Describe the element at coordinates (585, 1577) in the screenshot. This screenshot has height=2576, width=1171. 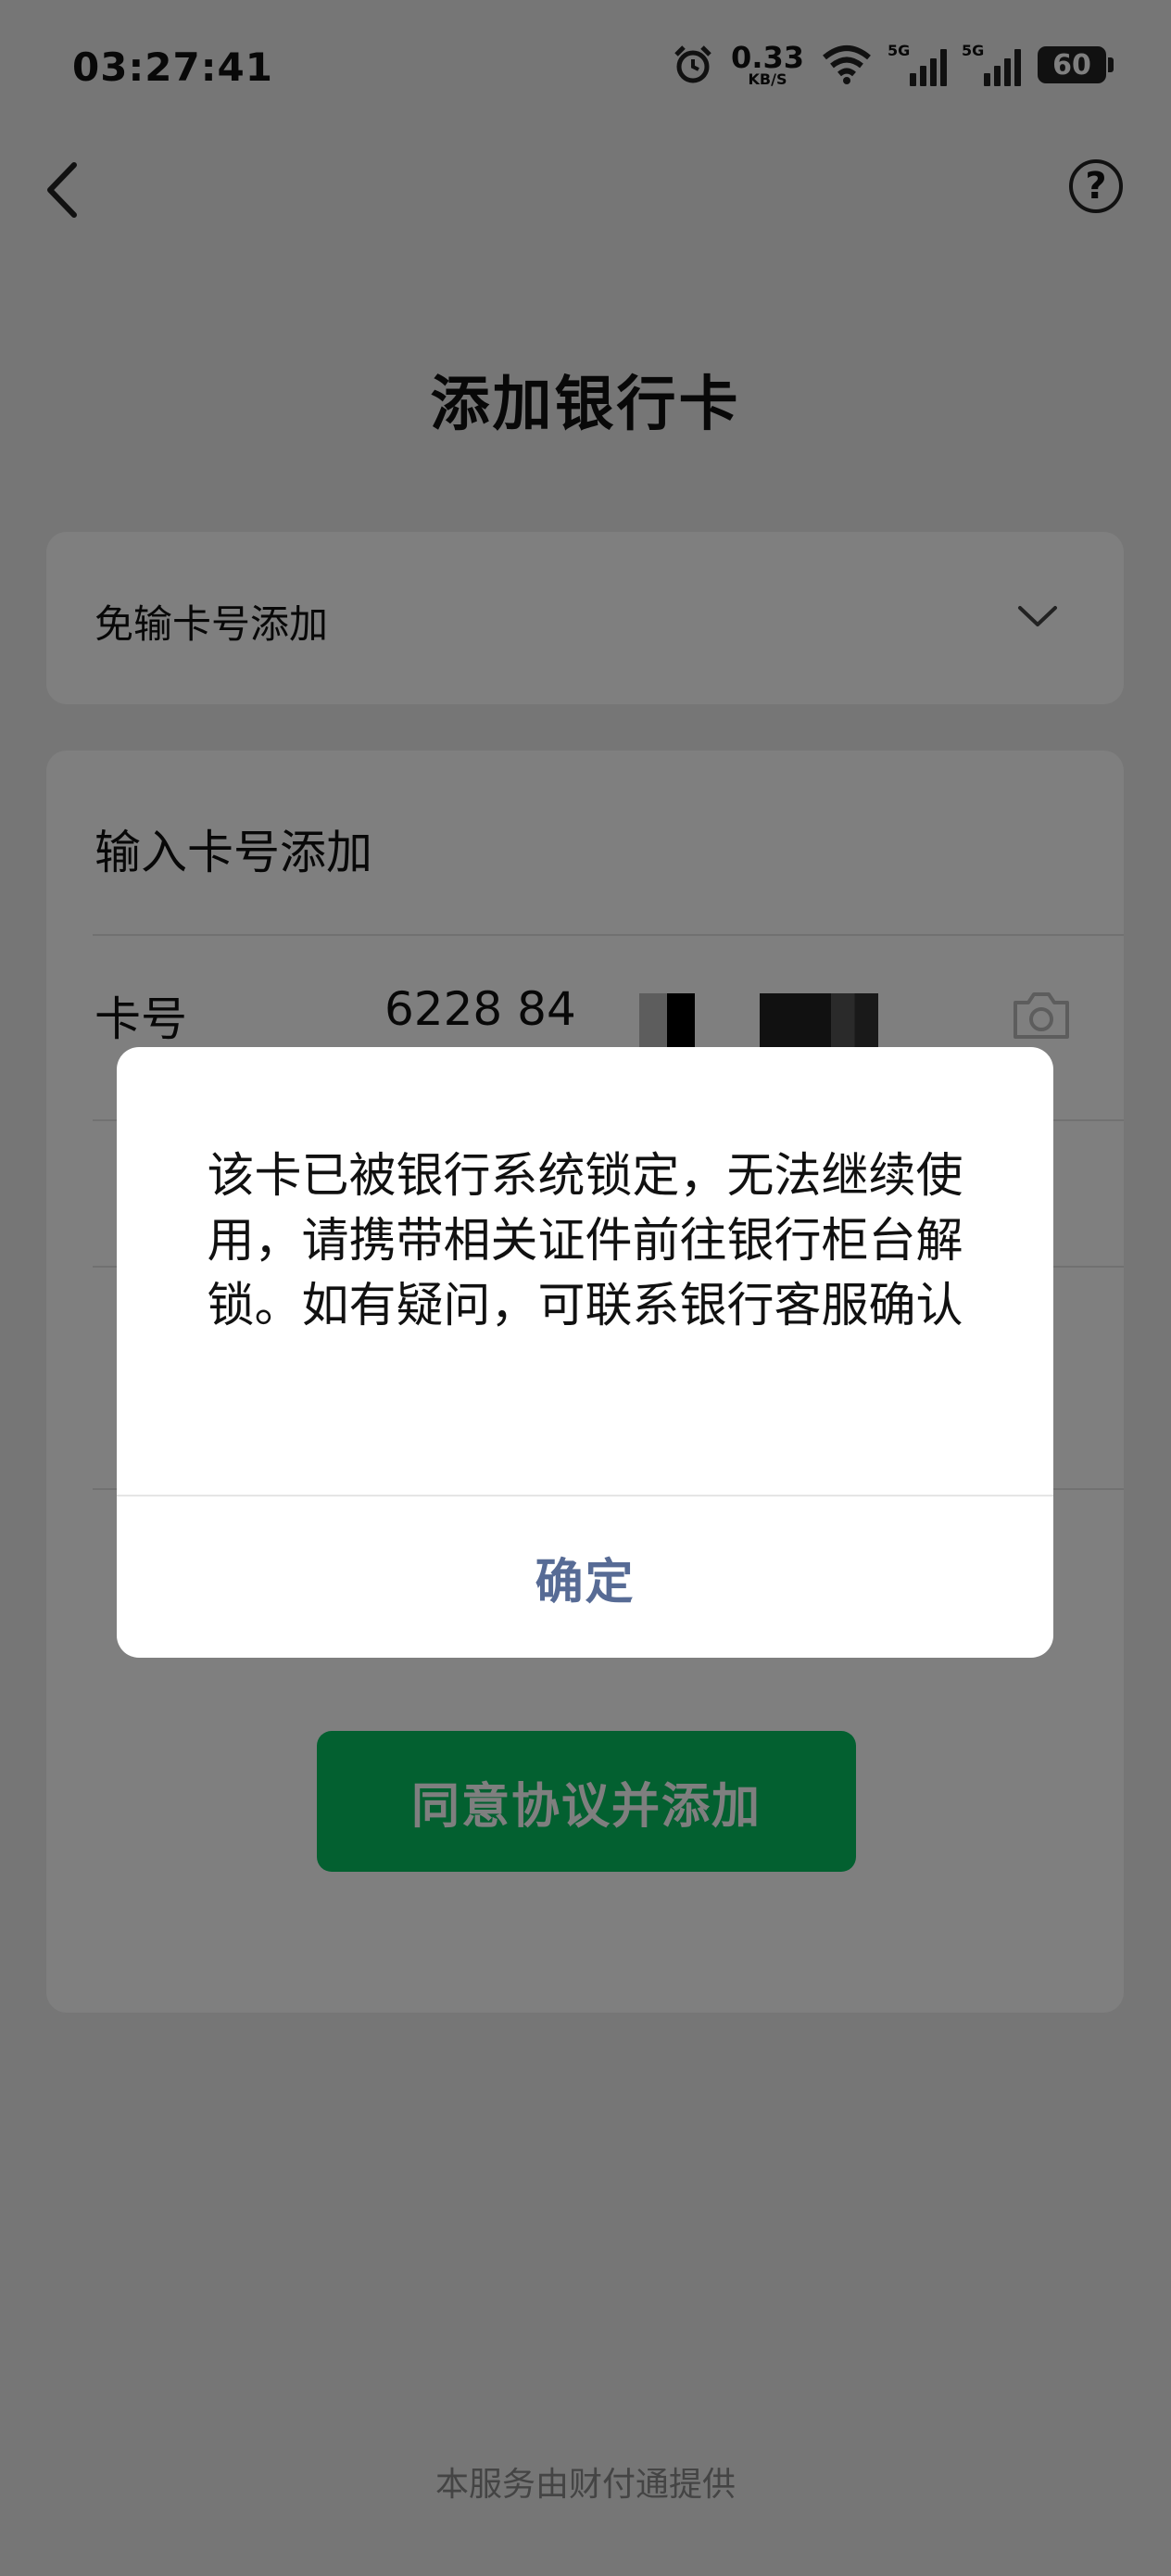
I see `confirm-button: 确定` at that location.